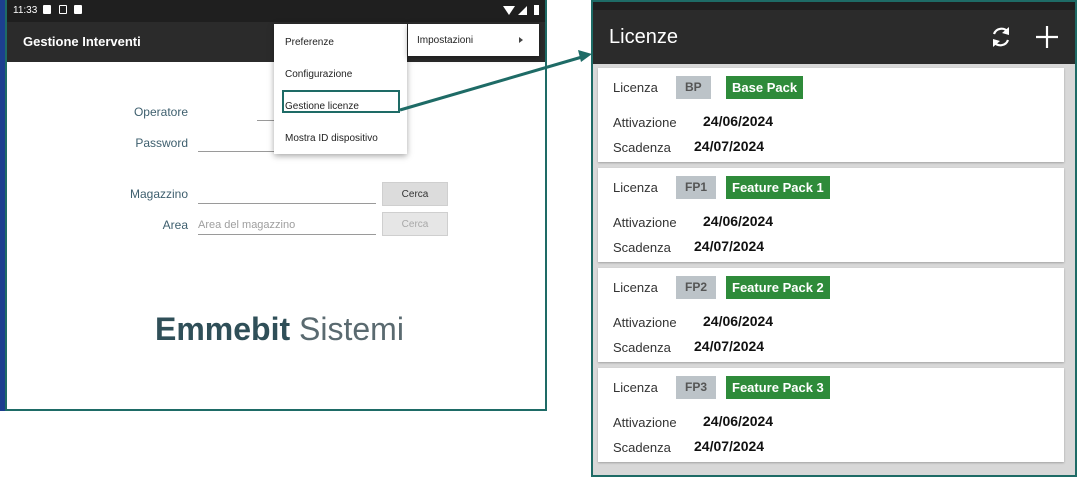 This screenshot has height=478, width=1079. Describe the element at coordinates (696, 187) in the screenshot. I see `license-code-badge: FP1` at that location.